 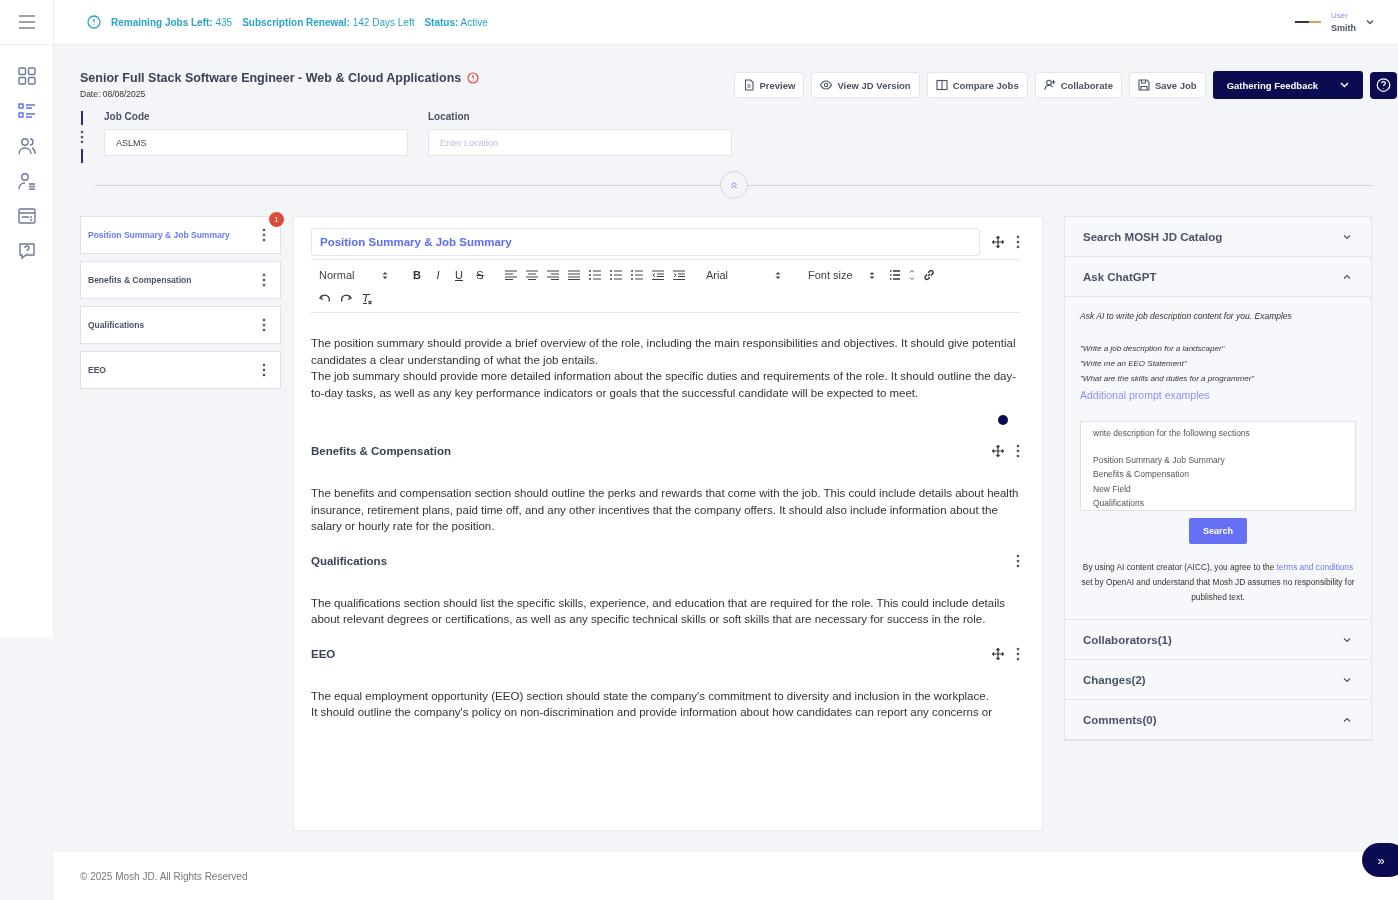 What do you see at coordinates (1218, 466) in the screenshot?
I see `prompt-field: write description for the following sections Position Summary & Job Summary Benefits & Compensation New Field Qualifications` at bounding box center [1218, 466].